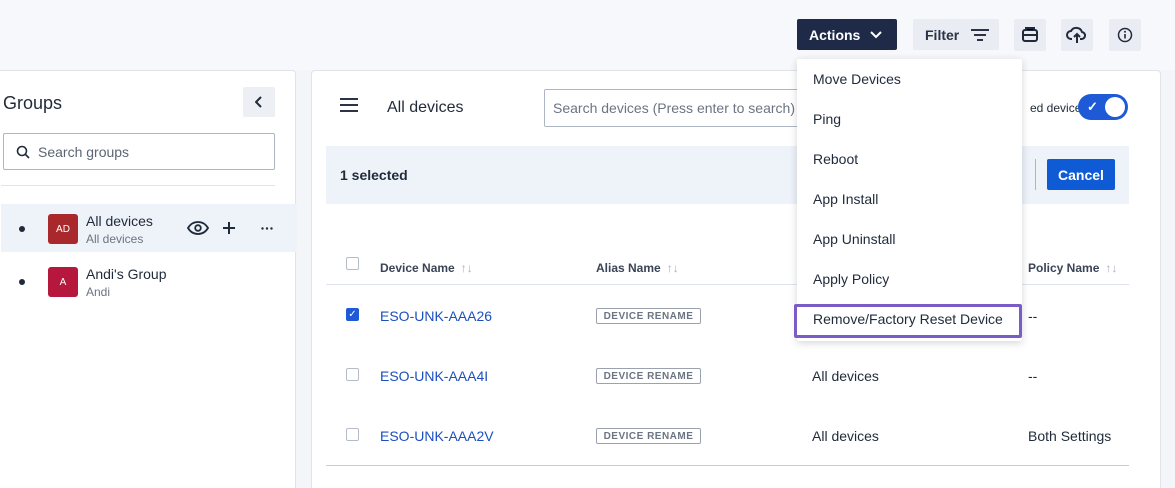  What do you see at coordinates (628, 268) in the screenshot?
I see `column-label: Alias Name` at bounding box center [628, 268].